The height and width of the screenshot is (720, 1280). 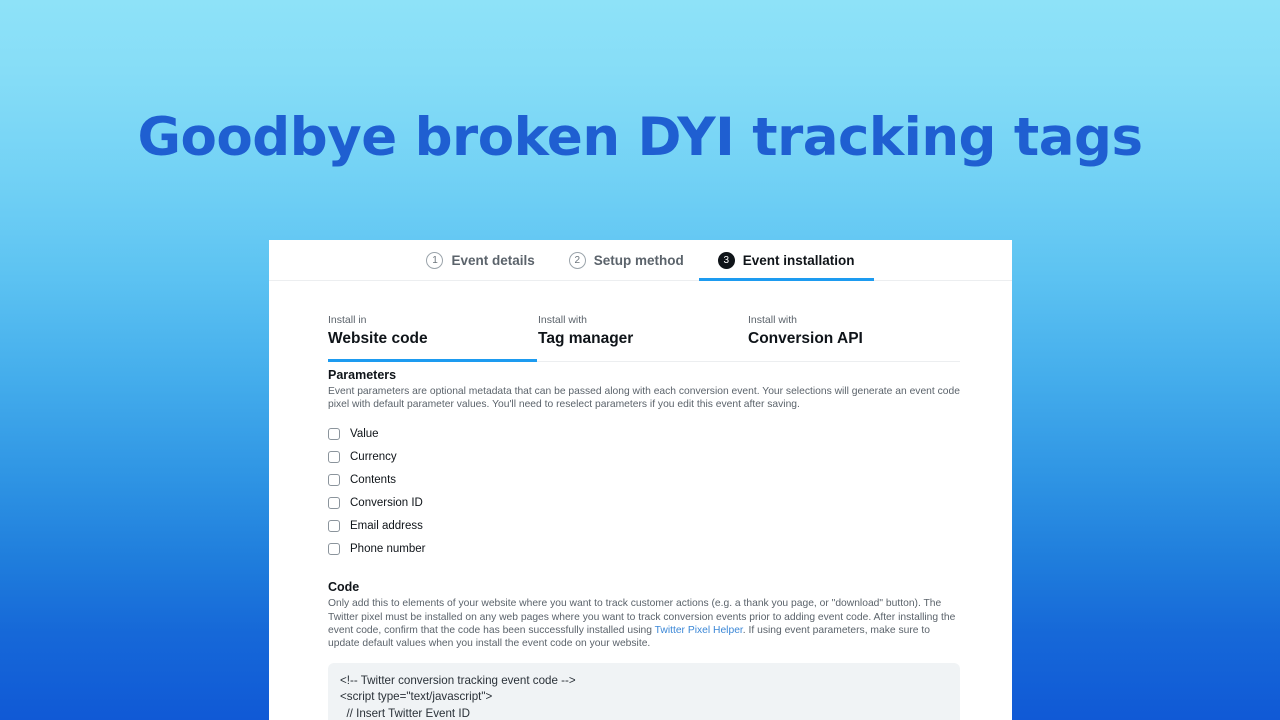 I want to click on parameter-label: Value, so click(x=364, y=433).